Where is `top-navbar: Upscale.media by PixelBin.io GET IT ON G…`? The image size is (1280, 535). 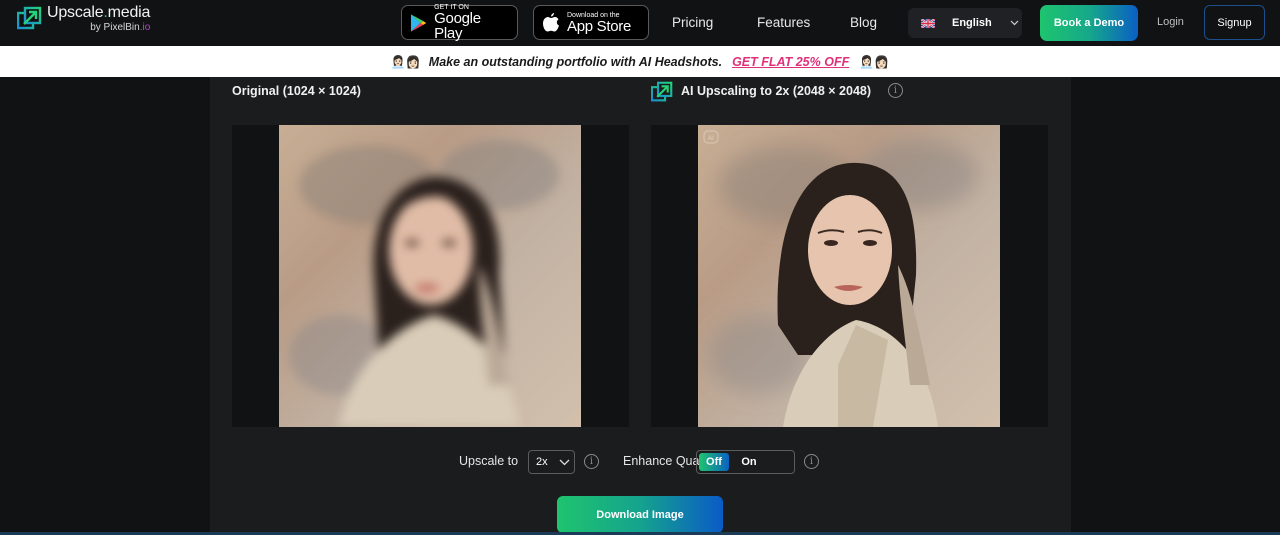 top-navbar: Upscale.media by PixelBin.io GET IT ON G… is located at coordinates (640, 23).